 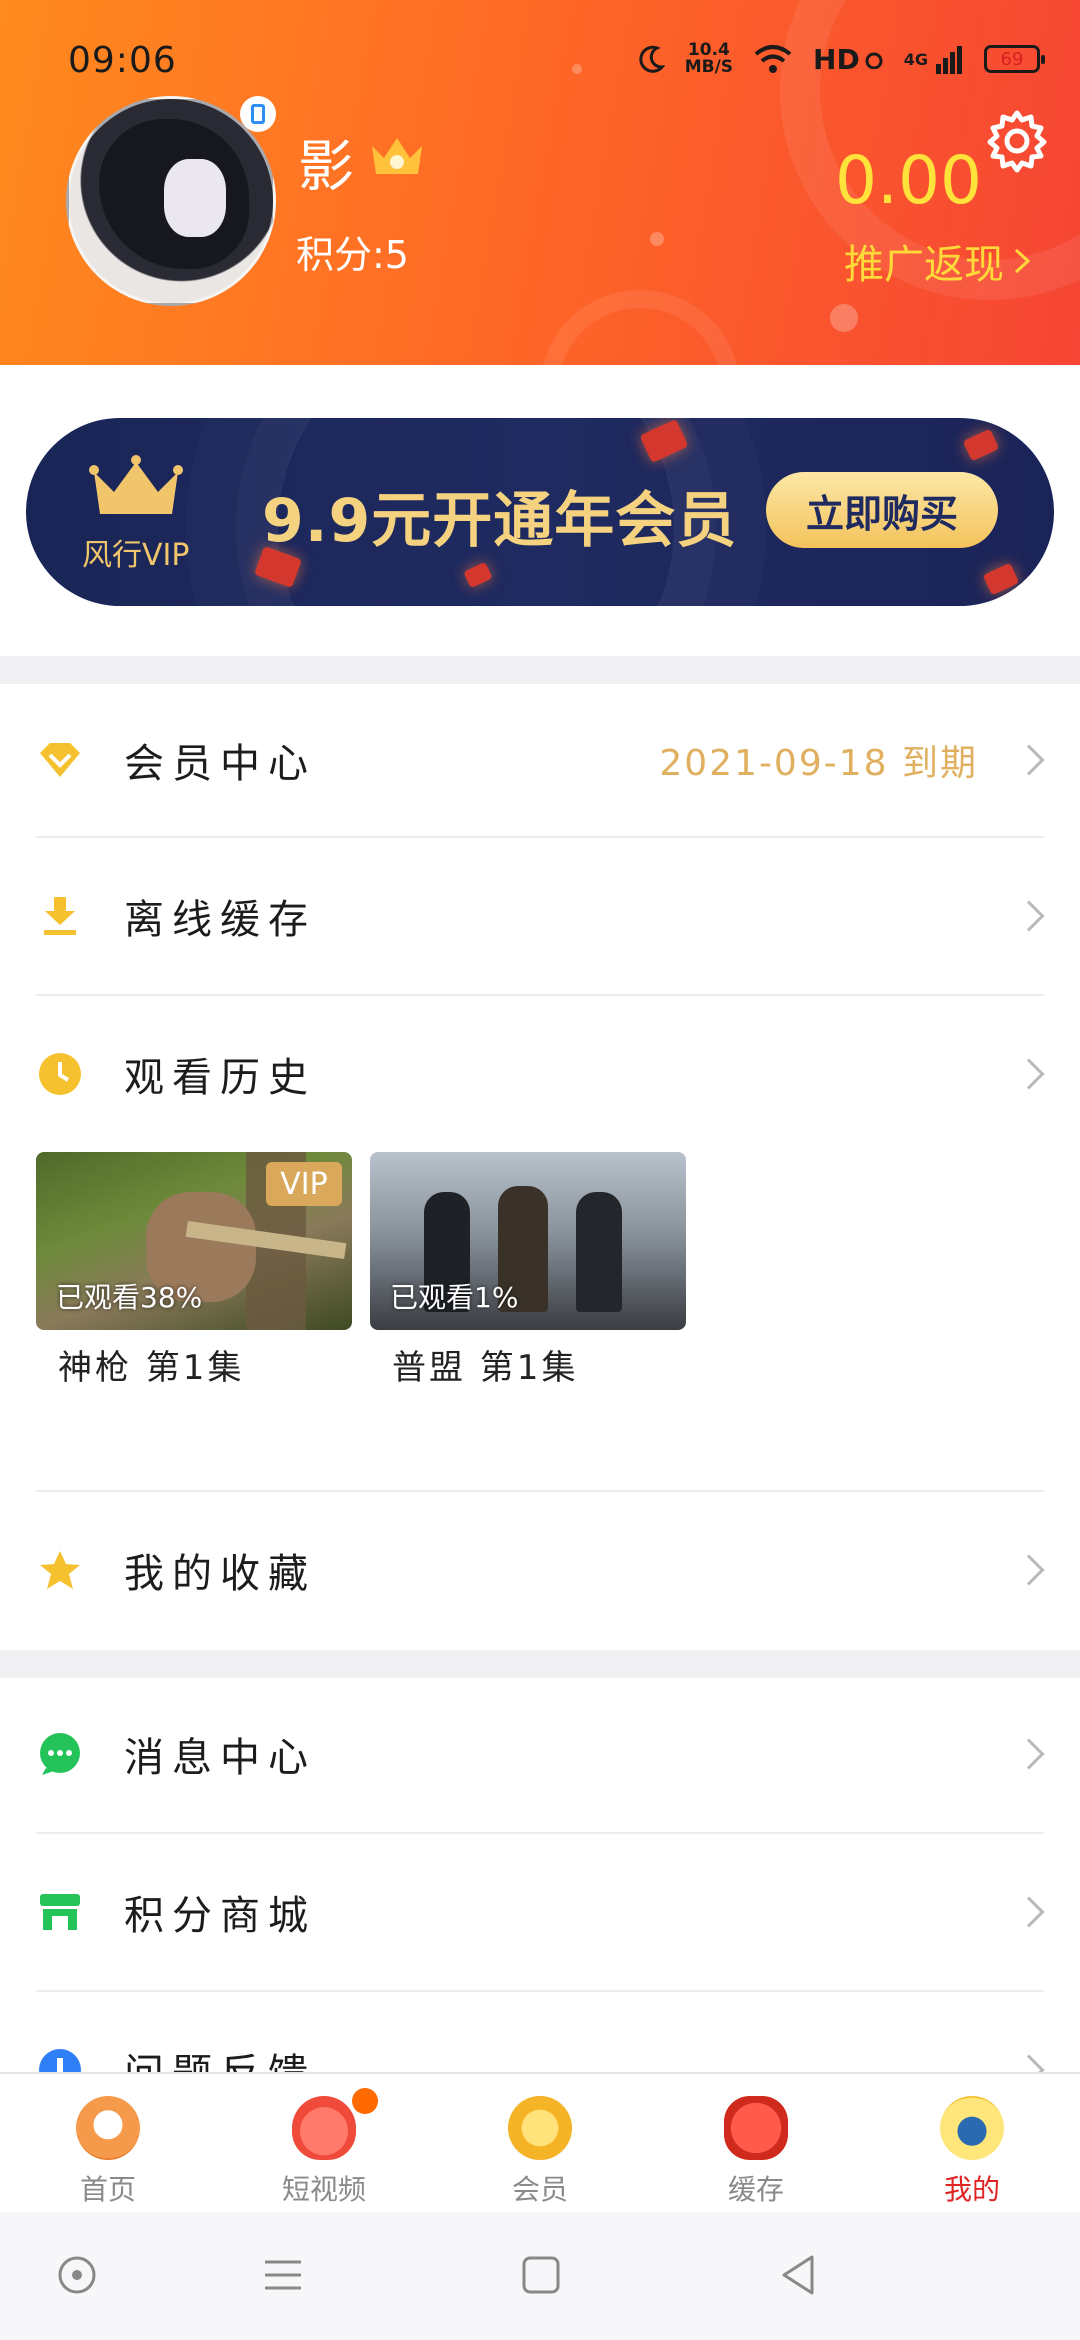 What do you see at coordinates (818, 763) in the screenshot?
I see `membership-expiry: 2021-09-18 到期` at bounding box center [818, 763].